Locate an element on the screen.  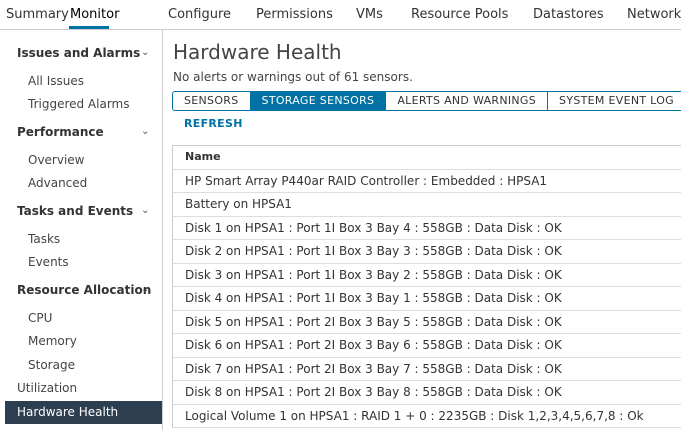
page-title: Hardware Health is located at coordinates (257, 52).